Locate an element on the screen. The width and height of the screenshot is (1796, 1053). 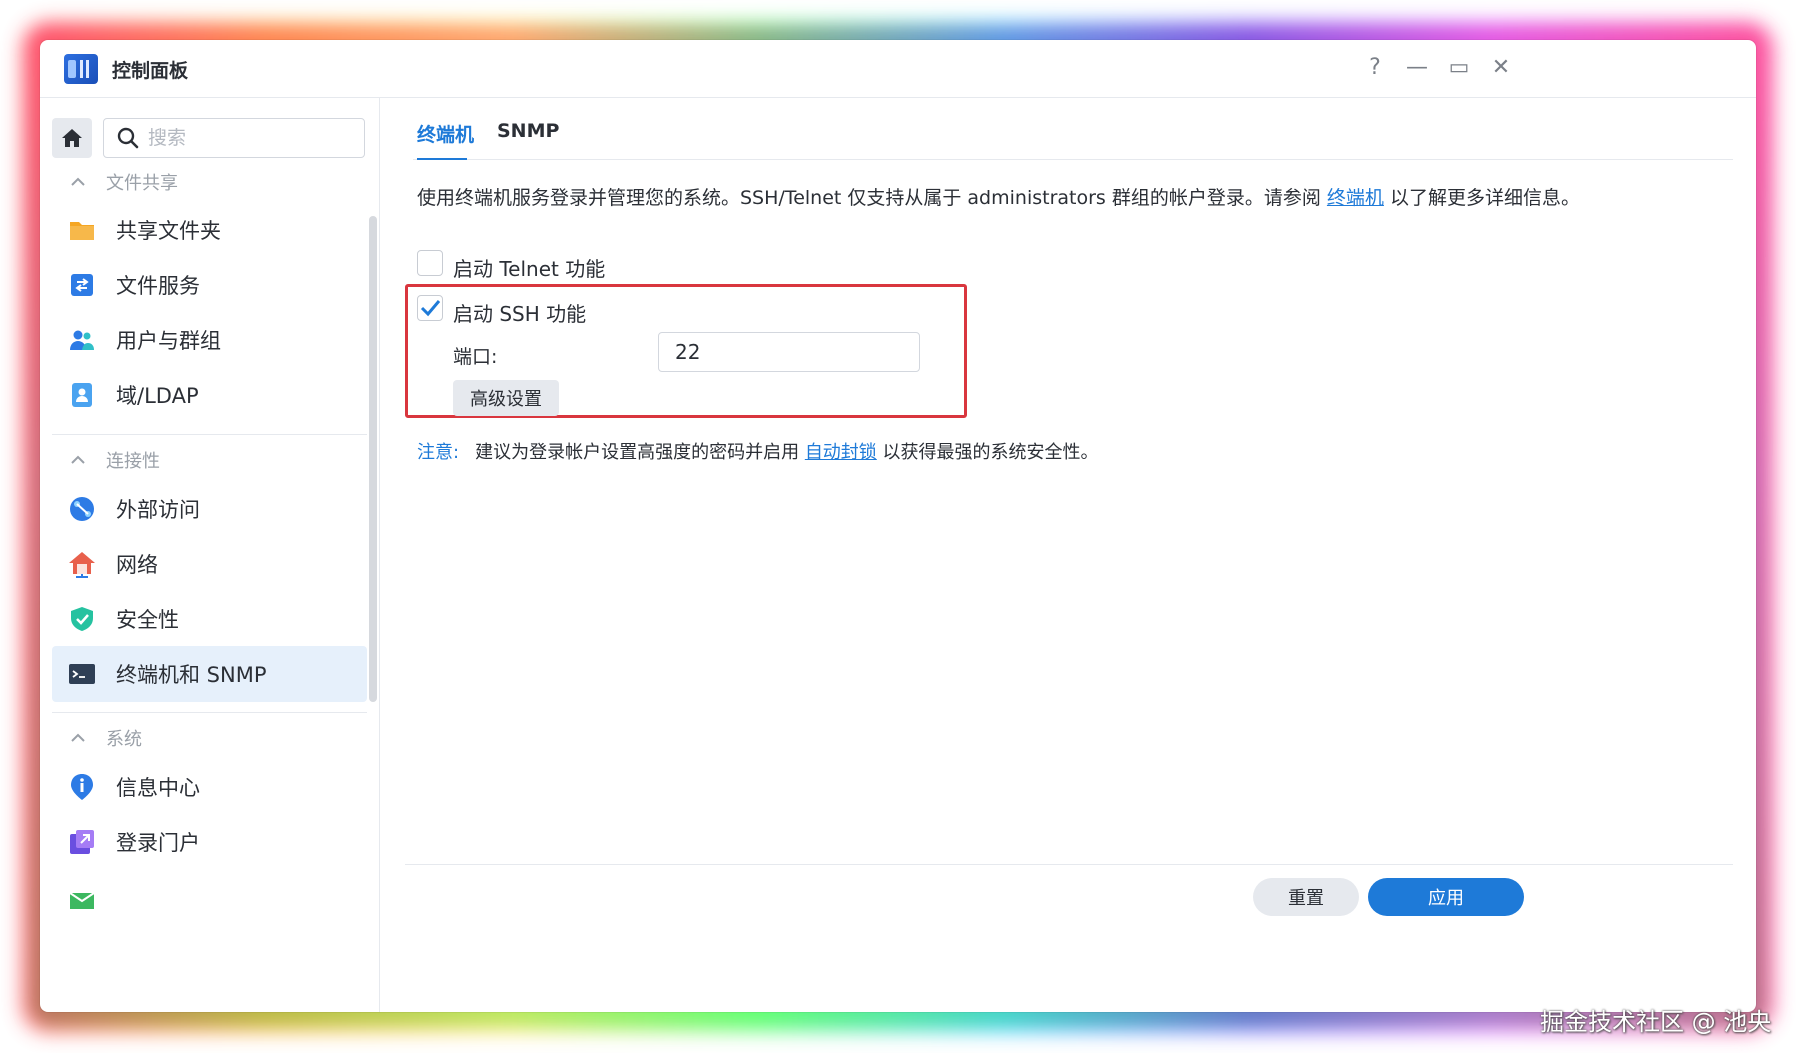
search-input is located at coordinates (248, 138).